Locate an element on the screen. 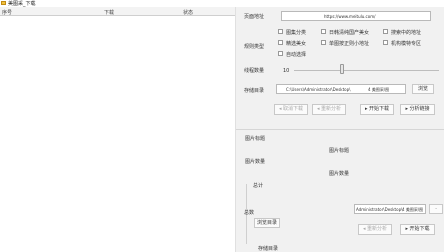 Image resolution: width=444 pixels, height=252 pixels. save-dir-label: 存储目录 is located at coordinates (254, 91).